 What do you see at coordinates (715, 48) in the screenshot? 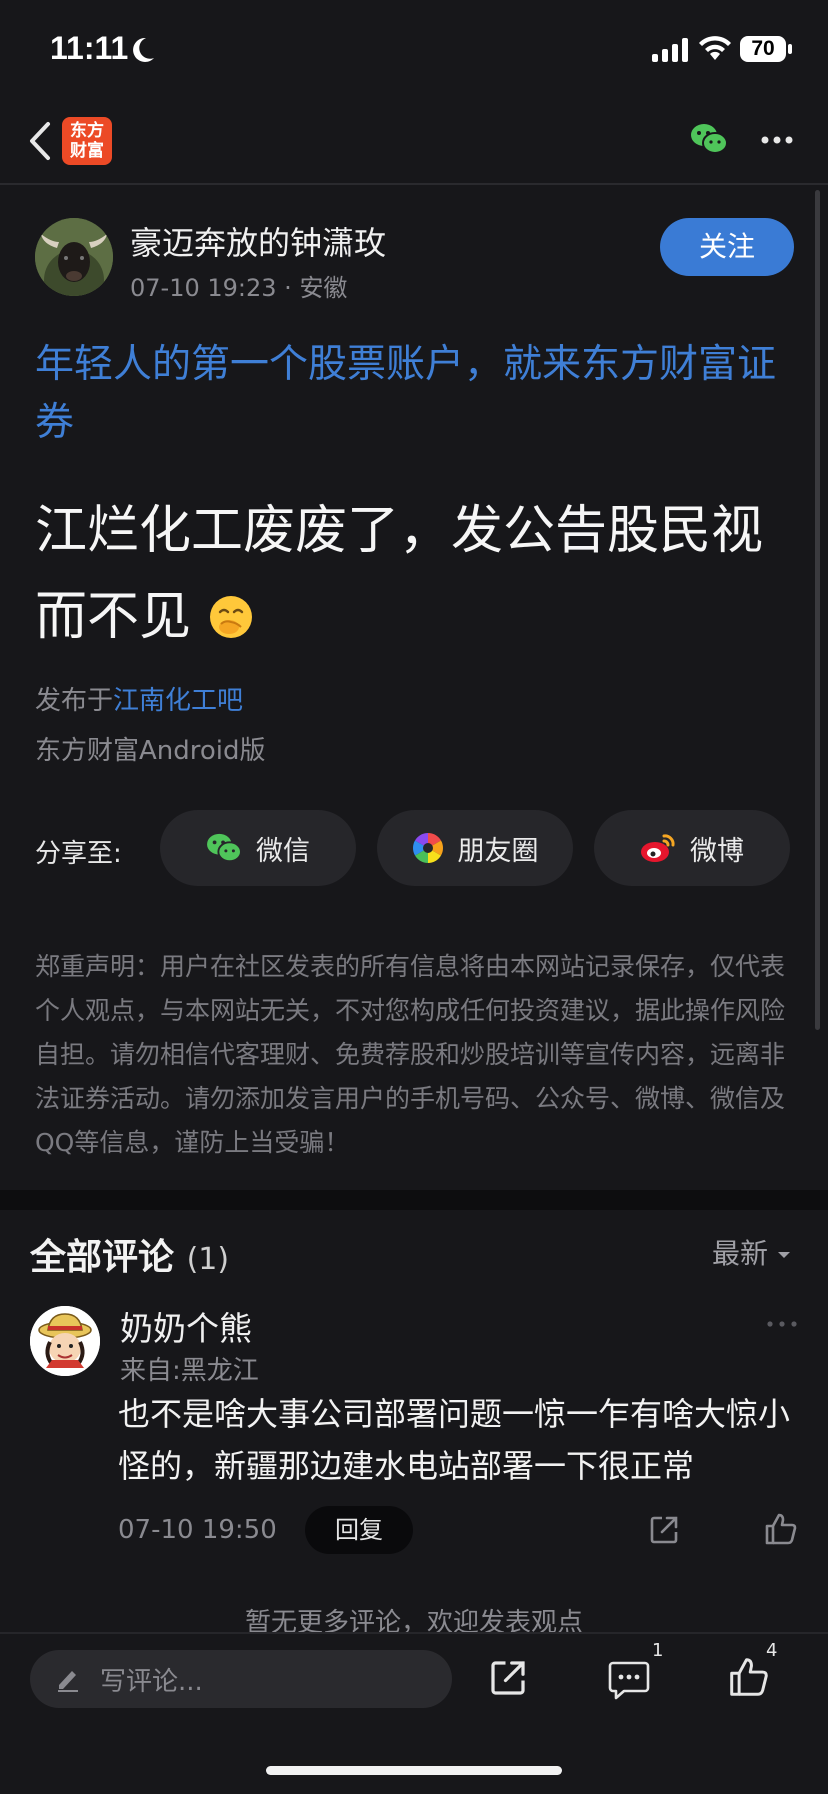
I see `wifi-icon` at bounding box center [715, 48].